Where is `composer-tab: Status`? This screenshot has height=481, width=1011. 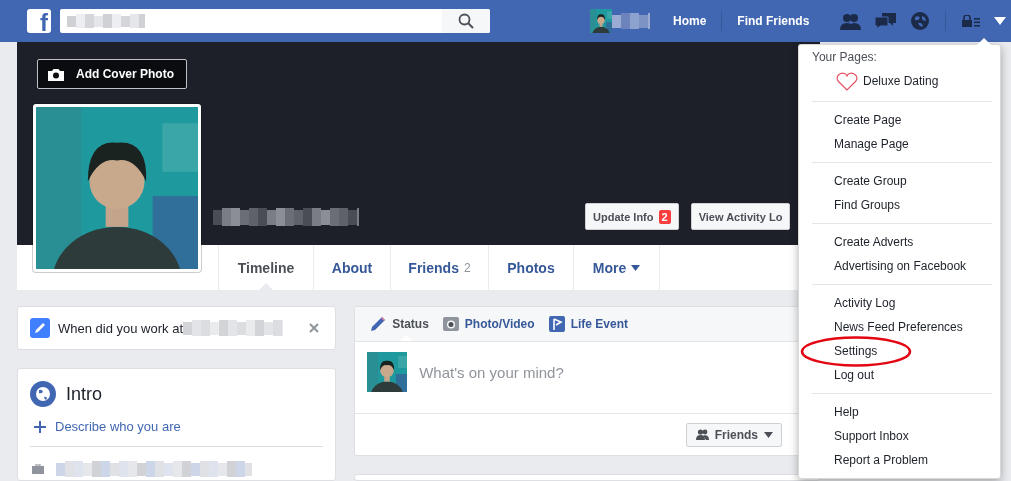 composer-tab: Status is located at coordinates (399, 324).